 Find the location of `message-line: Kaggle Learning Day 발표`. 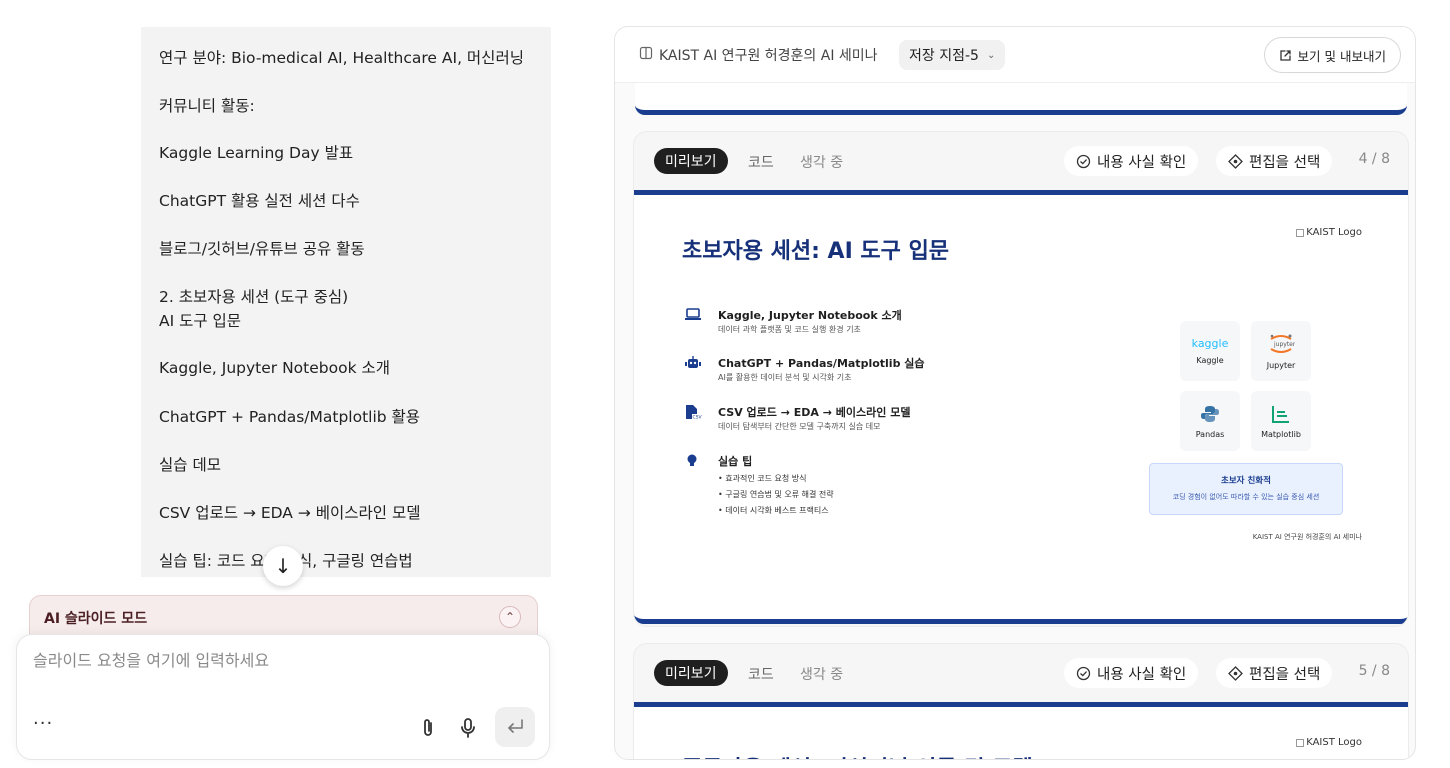

message-line: Kaggle Learning Day 발표 is located at coordinates (256, 153).